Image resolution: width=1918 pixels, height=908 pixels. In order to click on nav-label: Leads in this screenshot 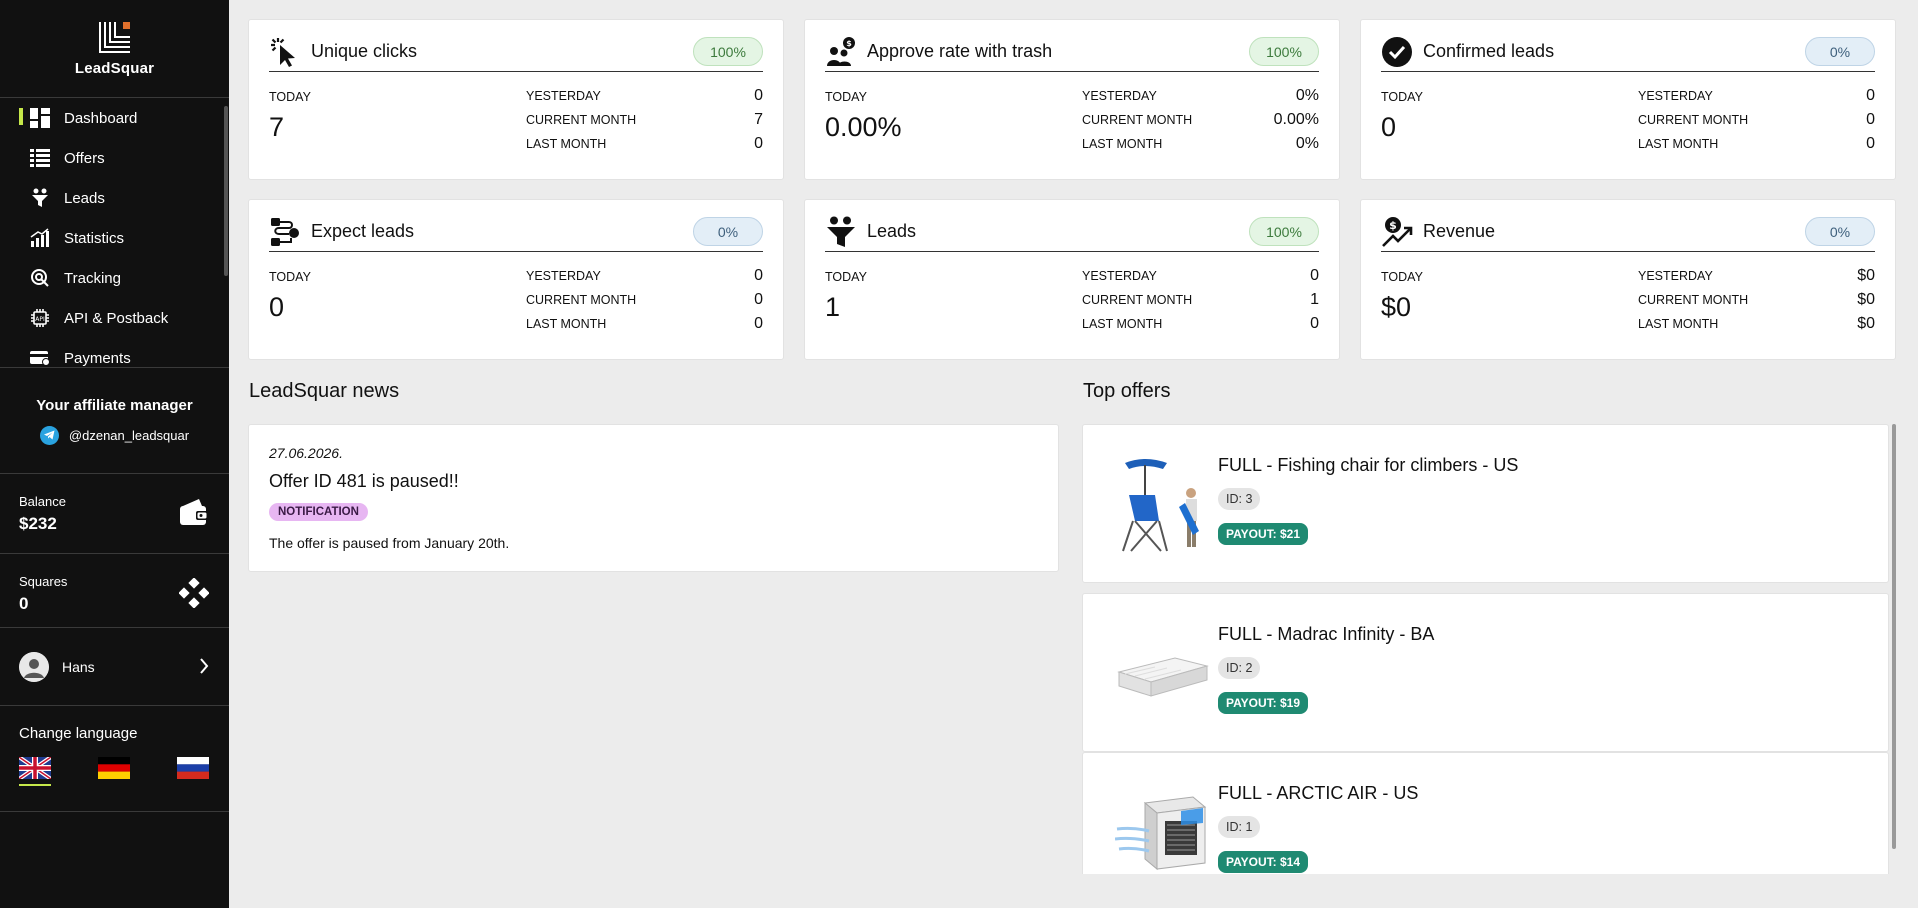, I will do `click(84, 198)`.